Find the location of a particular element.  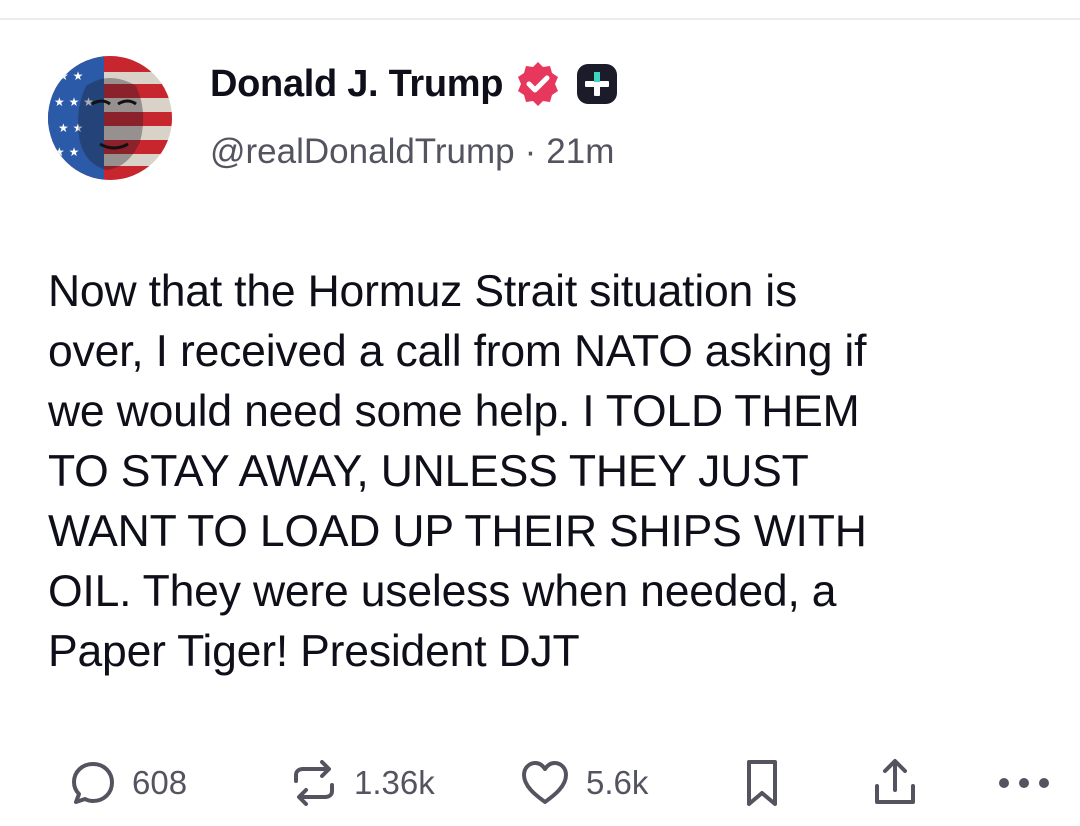

more-dots-icon is located at coordinates (1024, 783).